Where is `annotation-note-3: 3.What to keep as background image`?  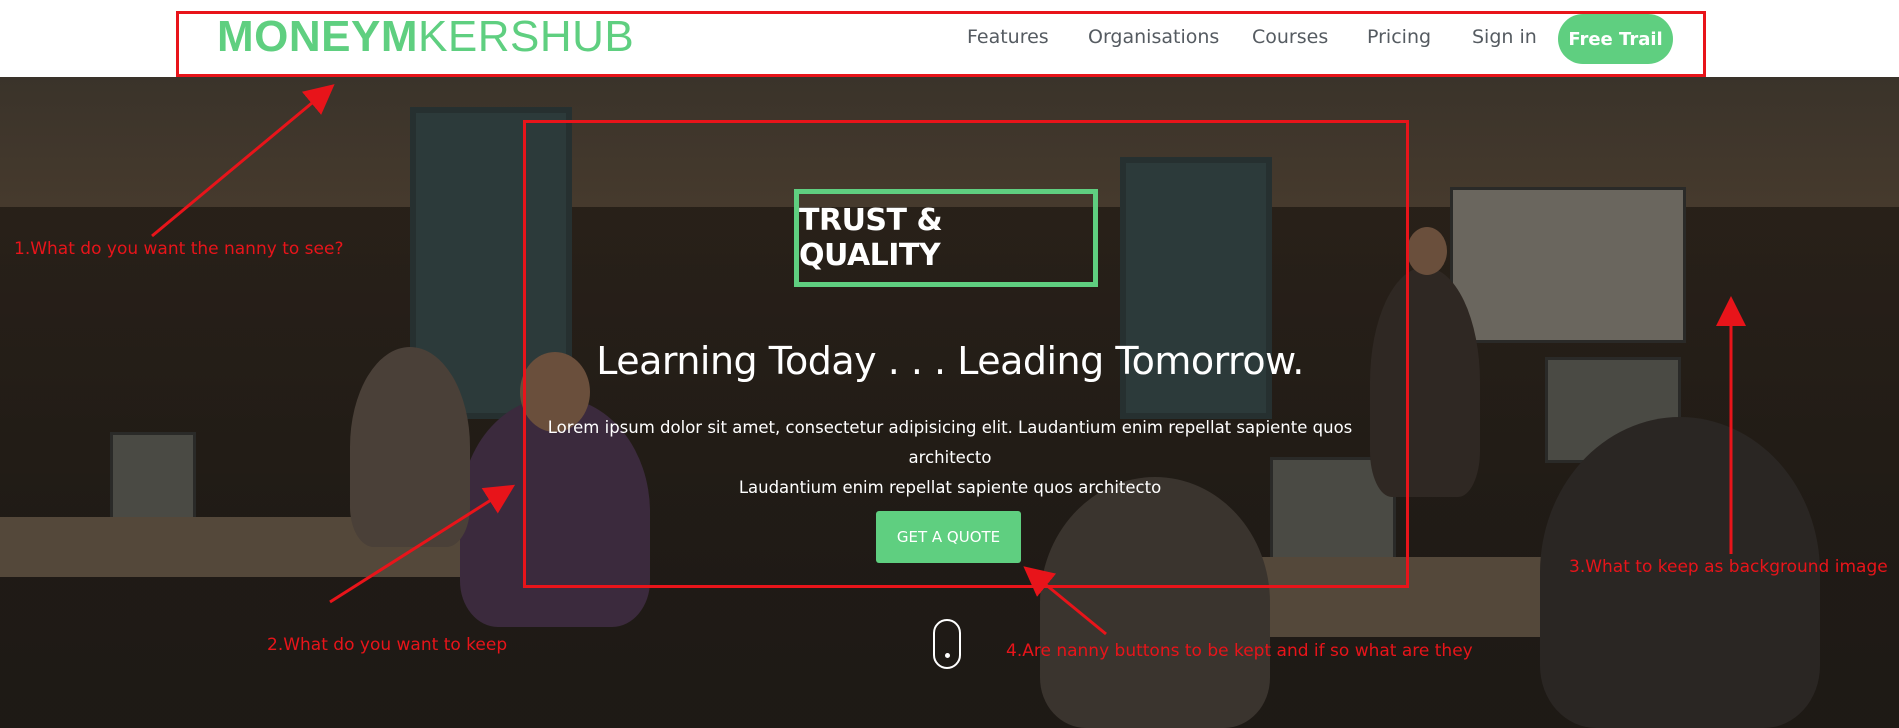
annotation-note-3: 3.What to keep as background image is located at coordinates (1728, 567).